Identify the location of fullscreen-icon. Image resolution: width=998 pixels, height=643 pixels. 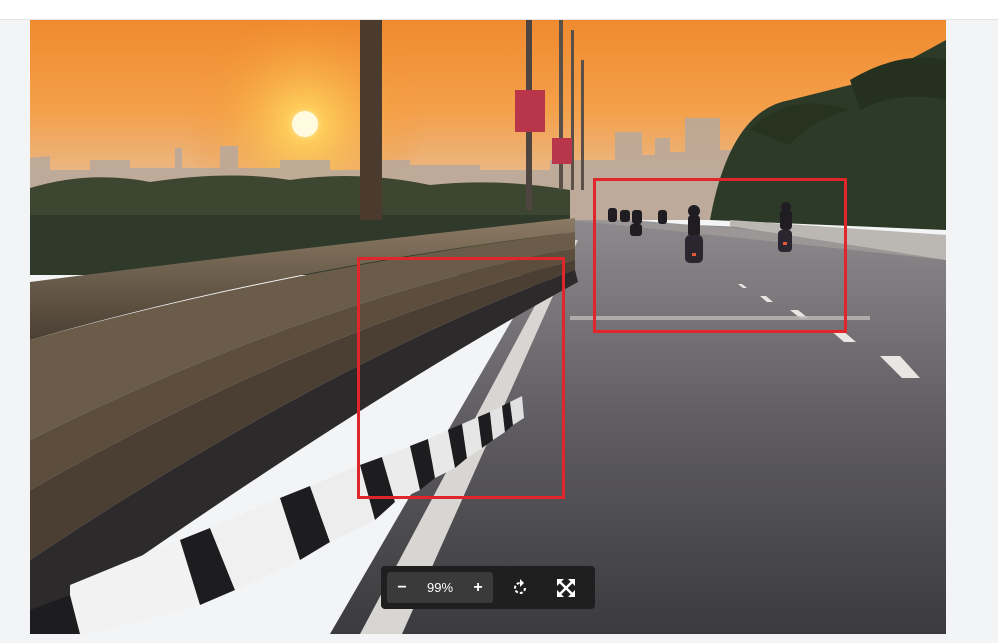
(566, 587).